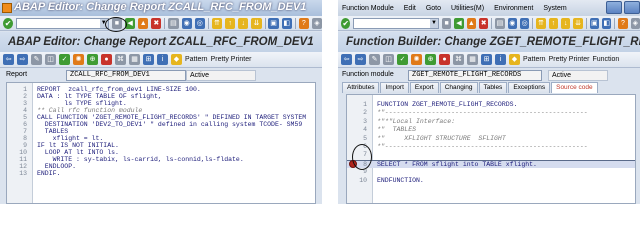 The image size is (640, 240). Describe the element at coordinates (491, 181) in the screenshot. I see `code-line: 10 ENDFUNCTION.` at that location.